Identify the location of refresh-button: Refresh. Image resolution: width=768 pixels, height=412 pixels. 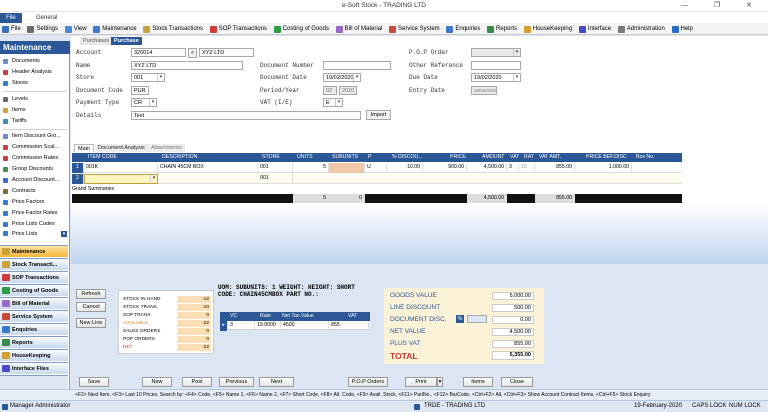
(91, 294).